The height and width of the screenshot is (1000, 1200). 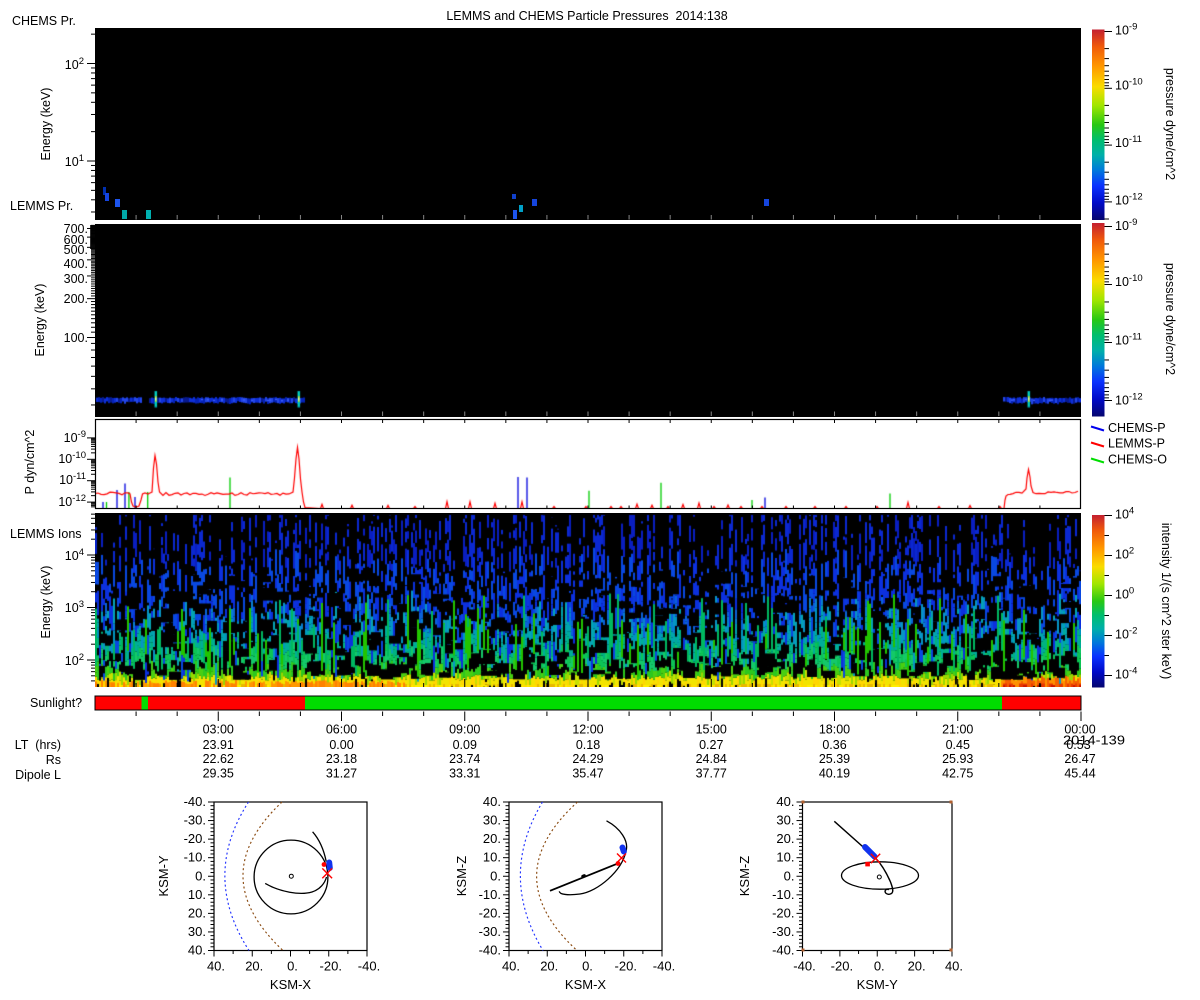 What do you see at coordinates (711, 759) in the screenshot?
I see `svg-text: 24.84` at bounding box center [711, 759].